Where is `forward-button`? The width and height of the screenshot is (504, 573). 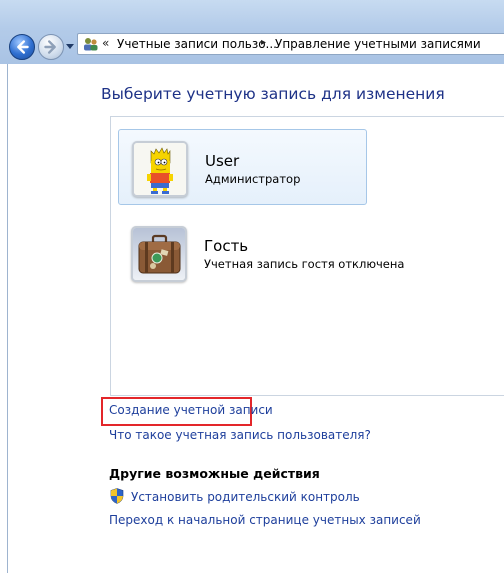 forward-button is located at coordinates (51, 47).